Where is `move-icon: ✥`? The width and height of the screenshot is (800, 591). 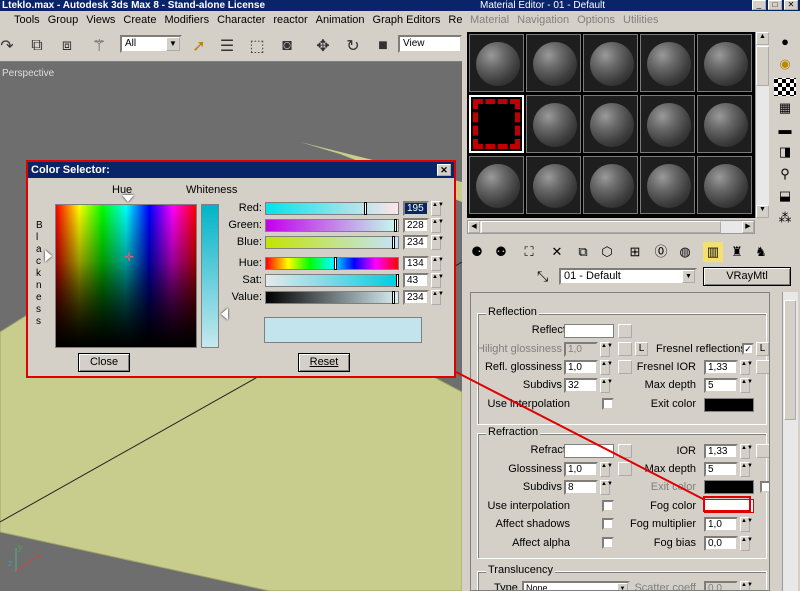
move-icon: ✥ is located at coordinates (323, 46).